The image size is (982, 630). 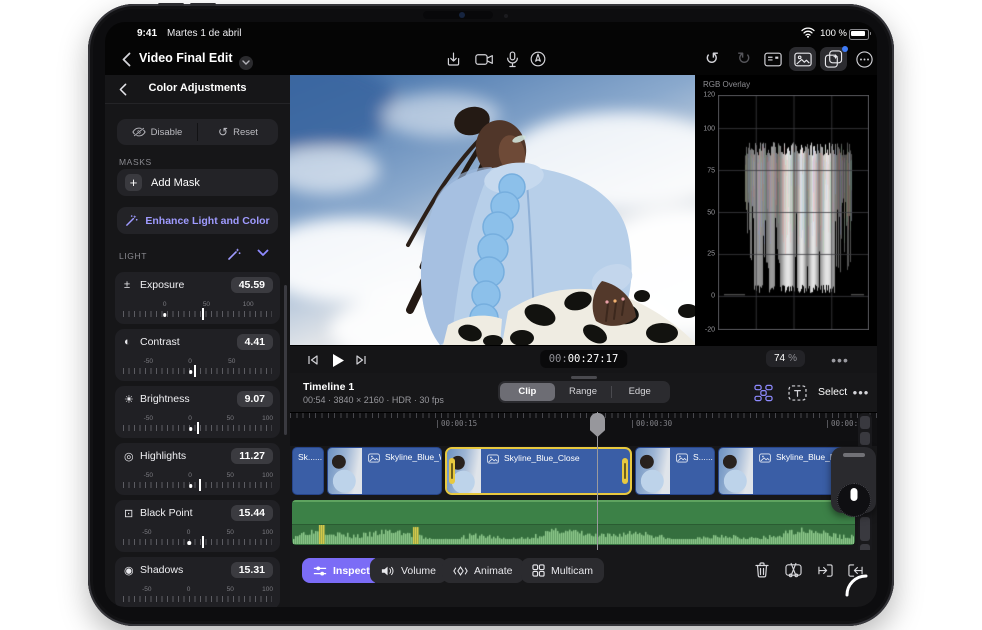 What do you see at coordinates (197, 182) in the screenshot?
I see `add-mask-button: + Add Mask` at bounding box center [197, 182].